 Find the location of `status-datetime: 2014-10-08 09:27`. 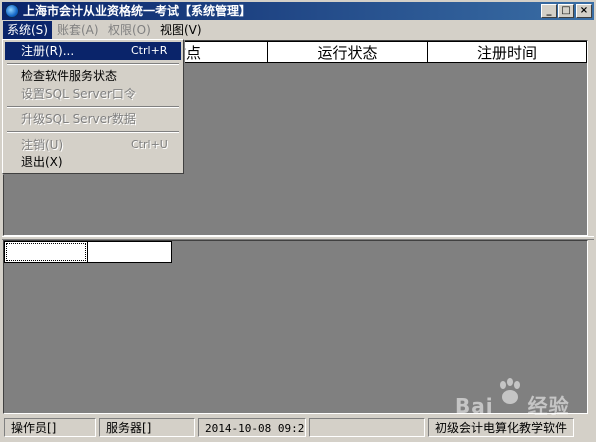

status-datetime: 2014-10-08 09:27 is located at coordinates (252, 427).